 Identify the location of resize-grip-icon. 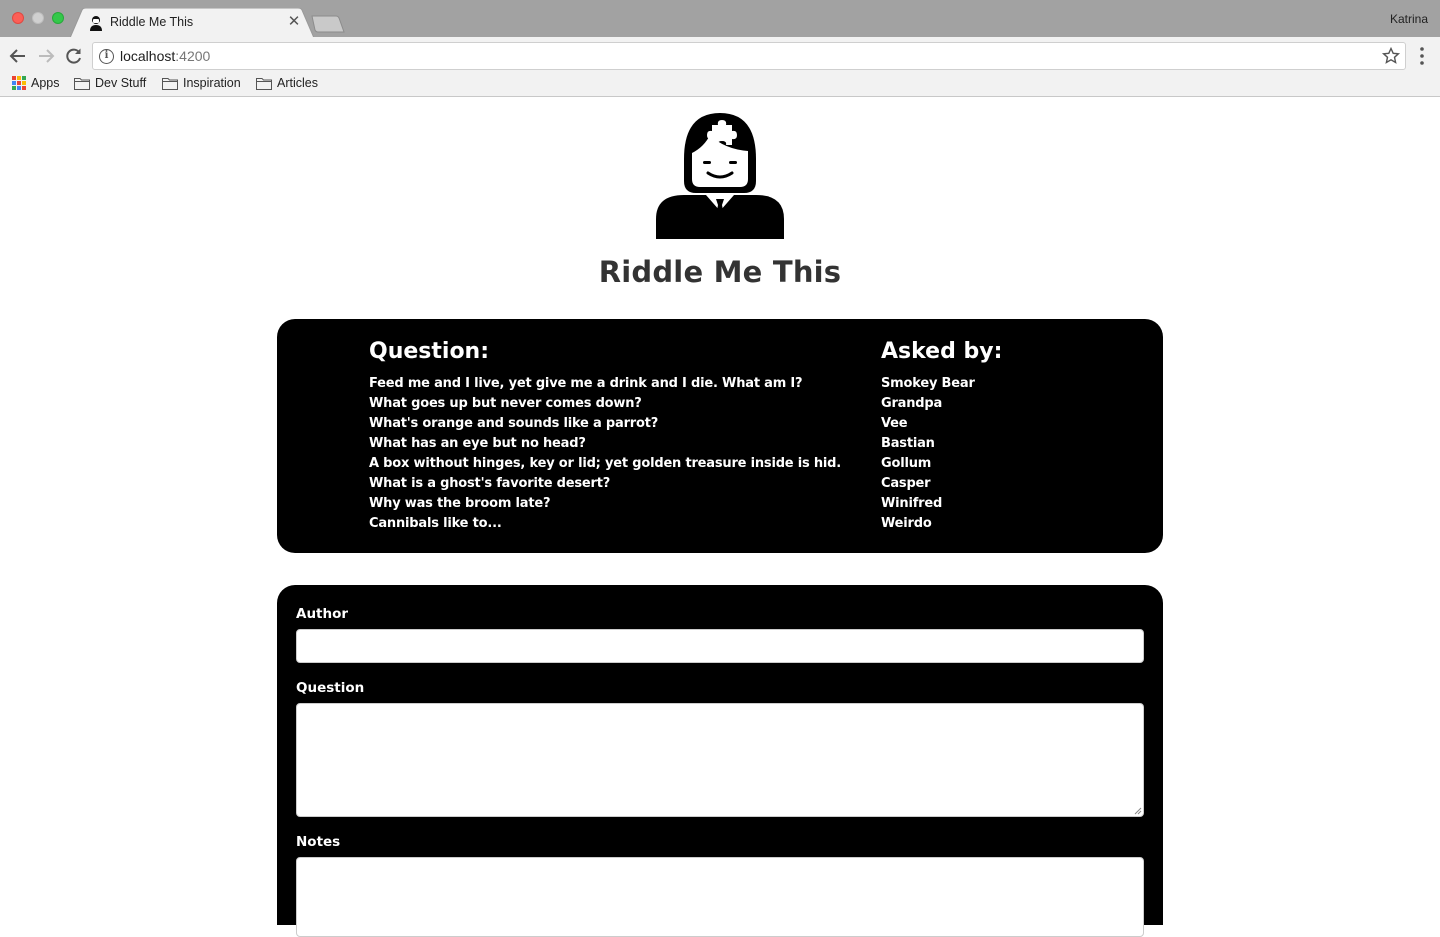
(1137, 810).